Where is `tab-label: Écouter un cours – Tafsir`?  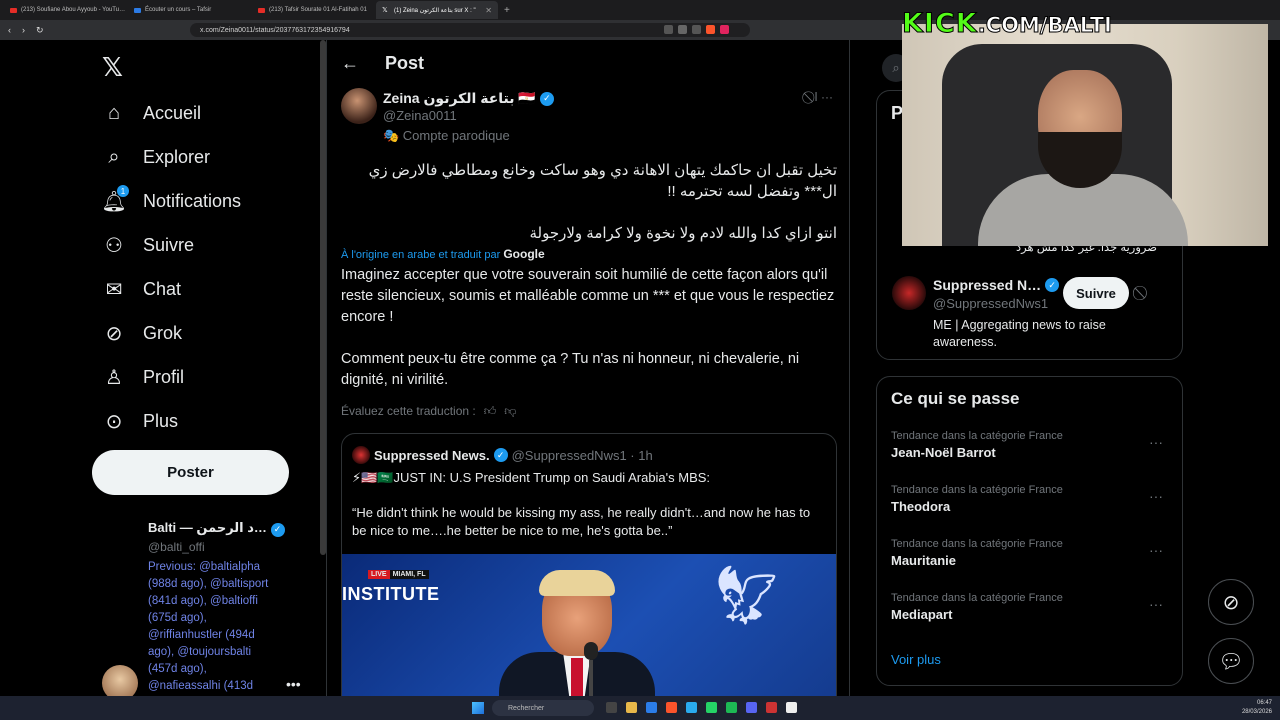 tab-label: Écouter un cours – Tafsir is located at coordinates (178, 10).